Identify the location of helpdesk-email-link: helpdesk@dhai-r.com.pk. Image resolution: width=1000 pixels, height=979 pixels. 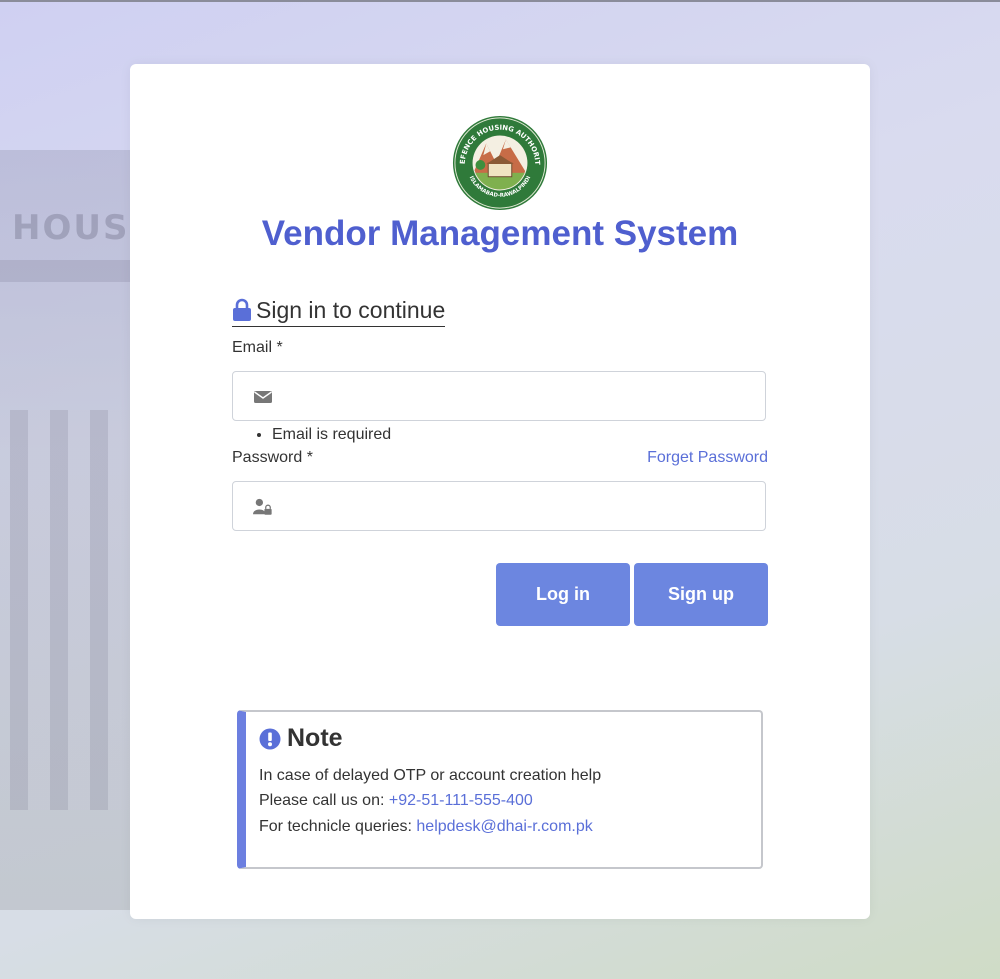
(504, 826).